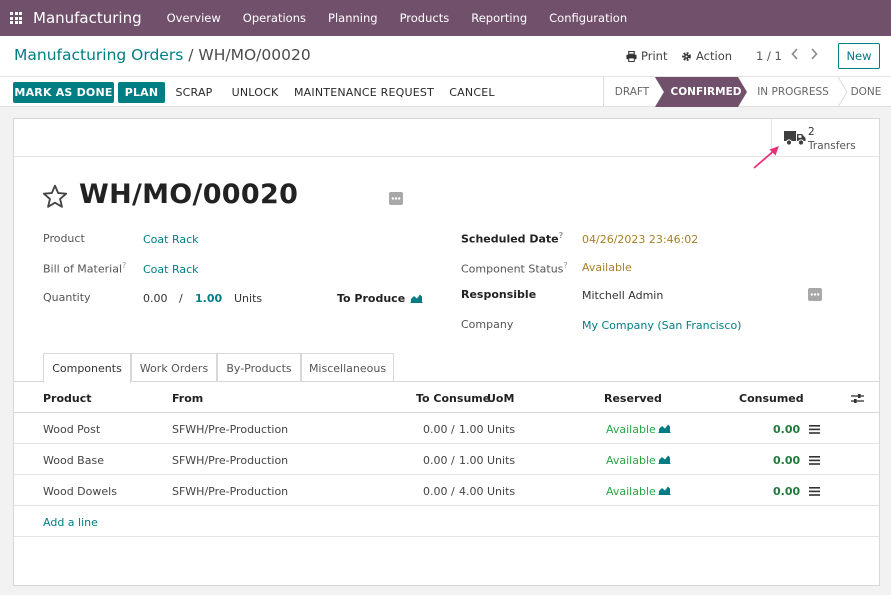 Image resolution: width=891 pixels, height=595 pixels. Describe the element at coordinates (208, 298) in the screenshot. I see `quantity-total: 1.00` at that location.